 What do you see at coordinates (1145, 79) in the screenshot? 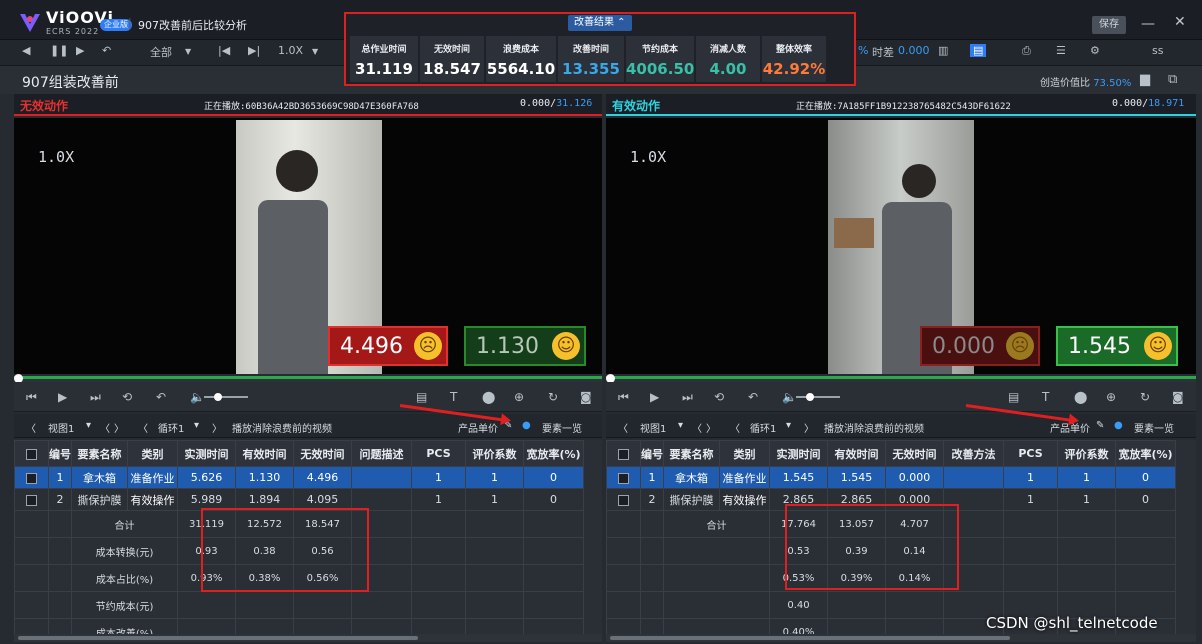
I see `folder-icon: ▆` at bounding box center [1145, 79].